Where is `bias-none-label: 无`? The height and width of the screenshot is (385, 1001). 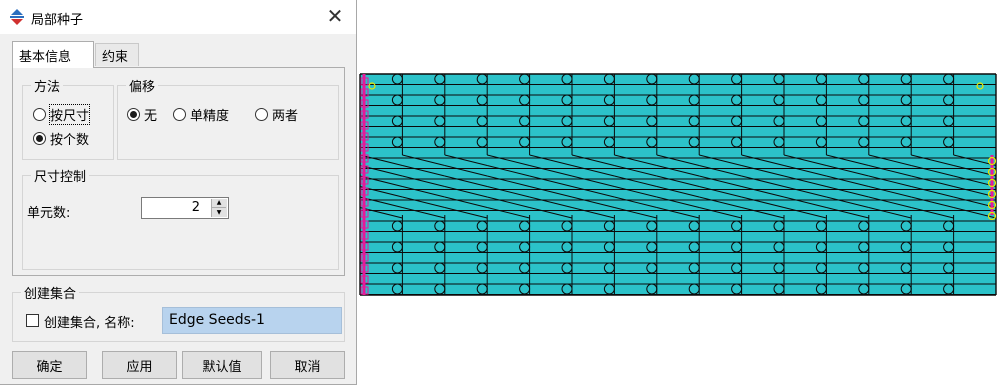 bias-none-label: 无 is located at coordinates (151, 116).